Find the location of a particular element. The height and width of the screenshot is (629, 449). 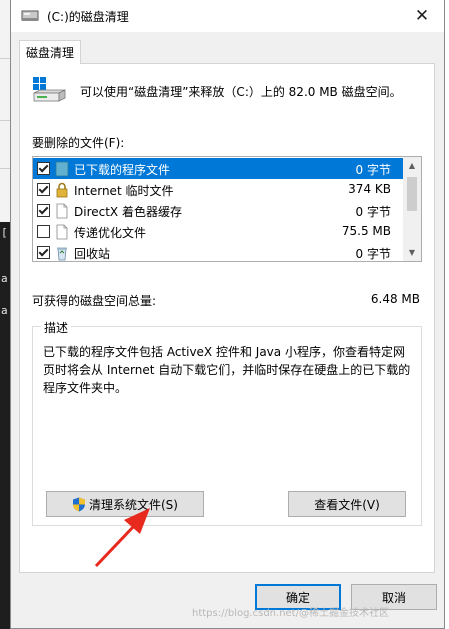

file-row: 已下载的程序文件 0 字节 is located at coordinates (218, 168).